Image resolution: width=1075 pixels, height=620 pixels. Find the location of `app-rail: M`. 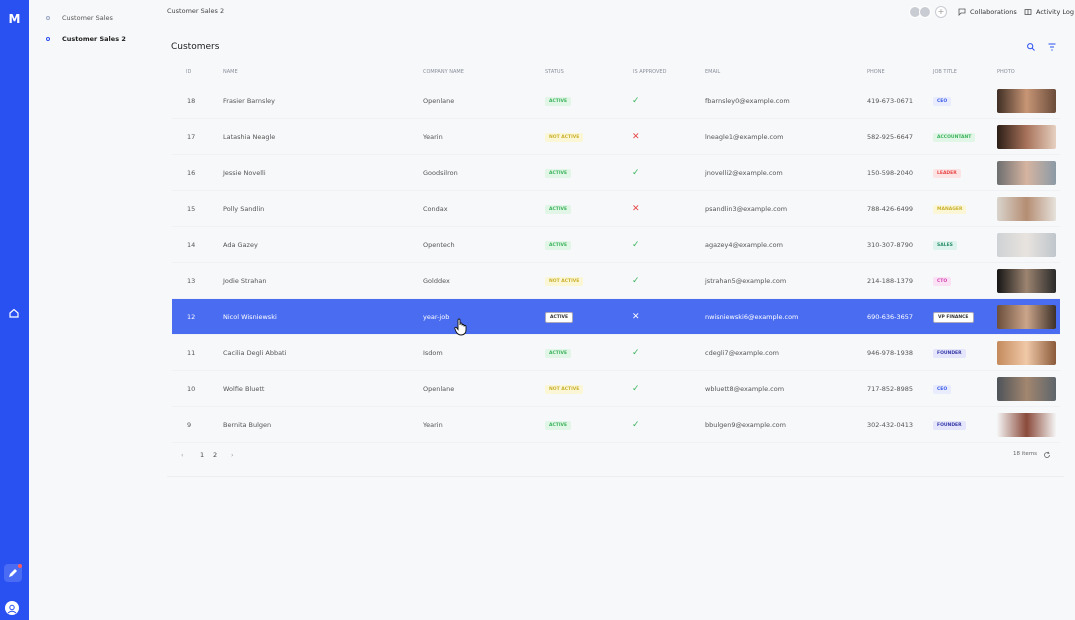

app-rail: M is located at coordinates (14, 310).